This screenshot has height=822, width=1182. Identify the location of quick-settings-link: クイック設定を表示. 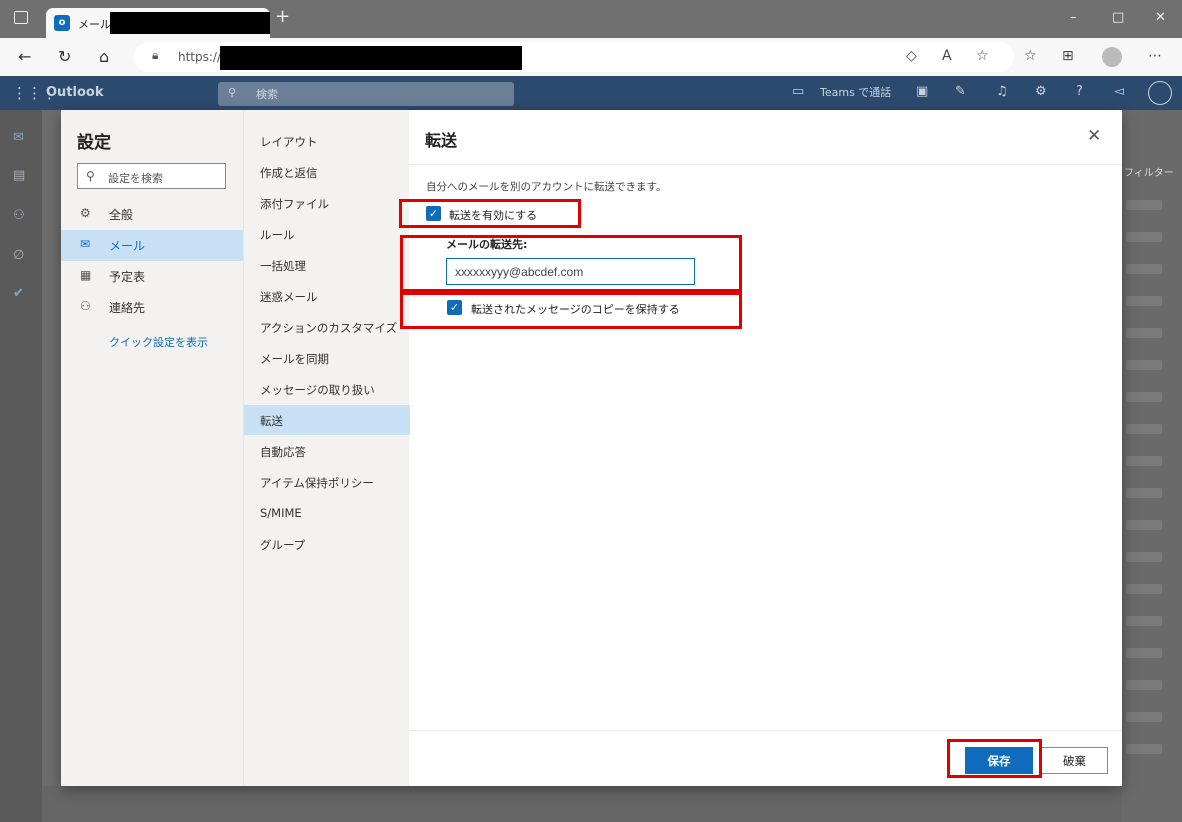
(158, 342).